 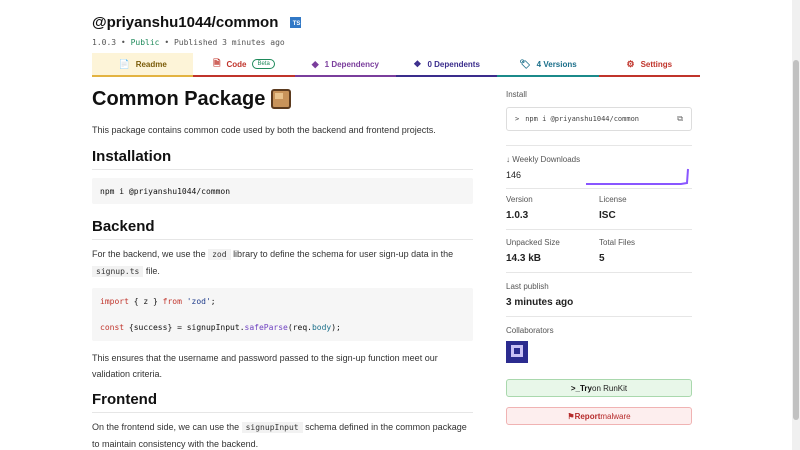 What do you see at coordinates (282, 191) in the screenshot?
I see `install-code-block: npm i @priyanshu1044/common` at bounding box center [282, 191].